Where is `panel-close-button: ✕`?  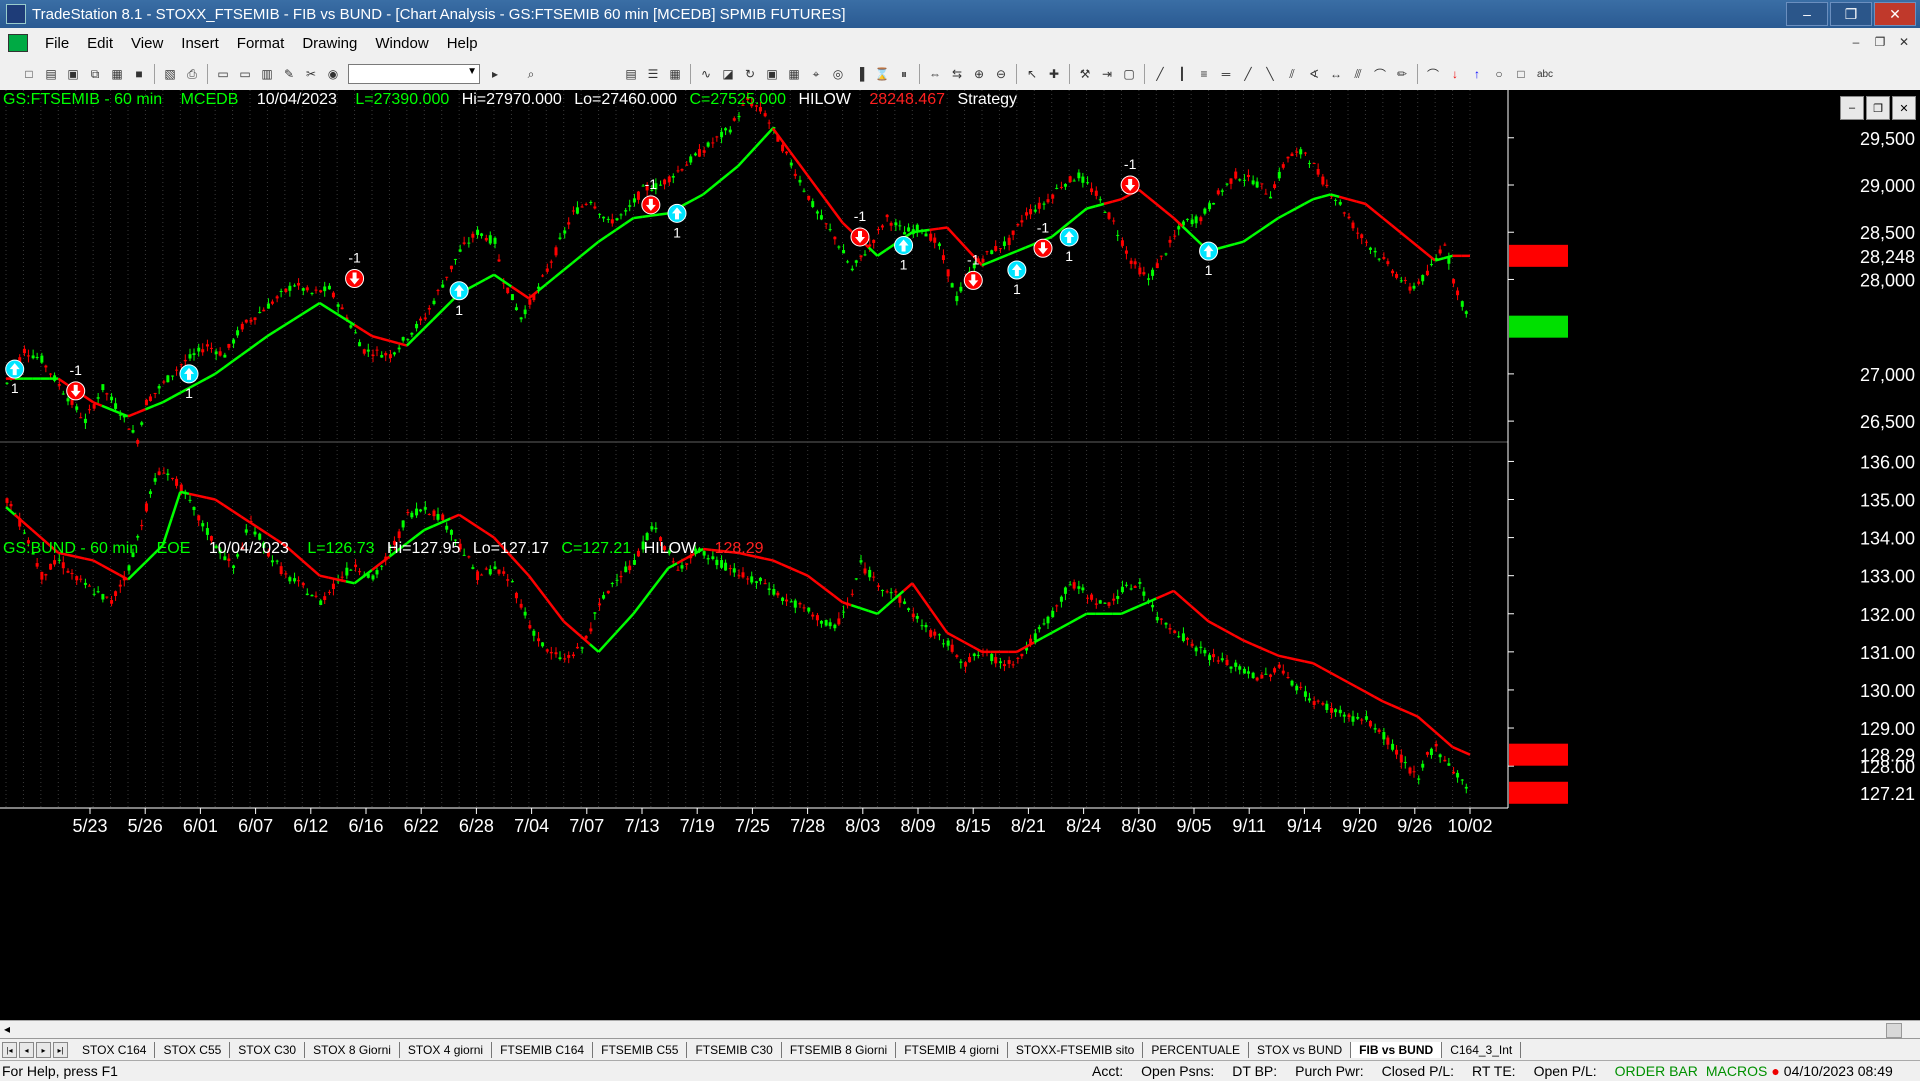
panel-close-button: ✕ is located at coordinates (1904, 108).